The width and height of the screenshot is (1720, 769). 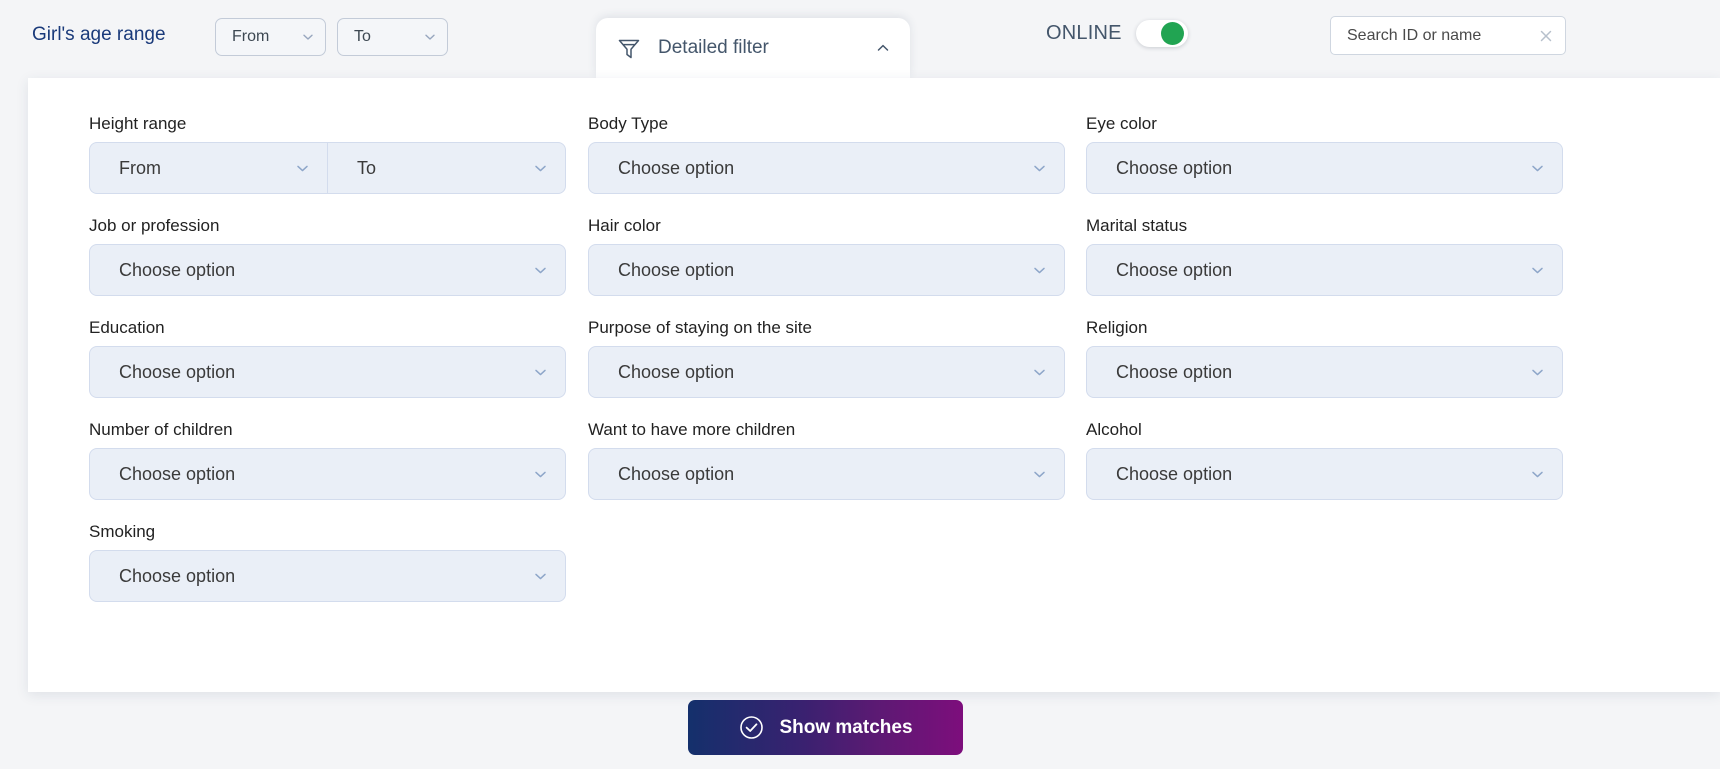 What do you see at coordinates (1121, 123) in the screenshot?
I see `field-label: Eye color` at bounding box center [1121, 123].